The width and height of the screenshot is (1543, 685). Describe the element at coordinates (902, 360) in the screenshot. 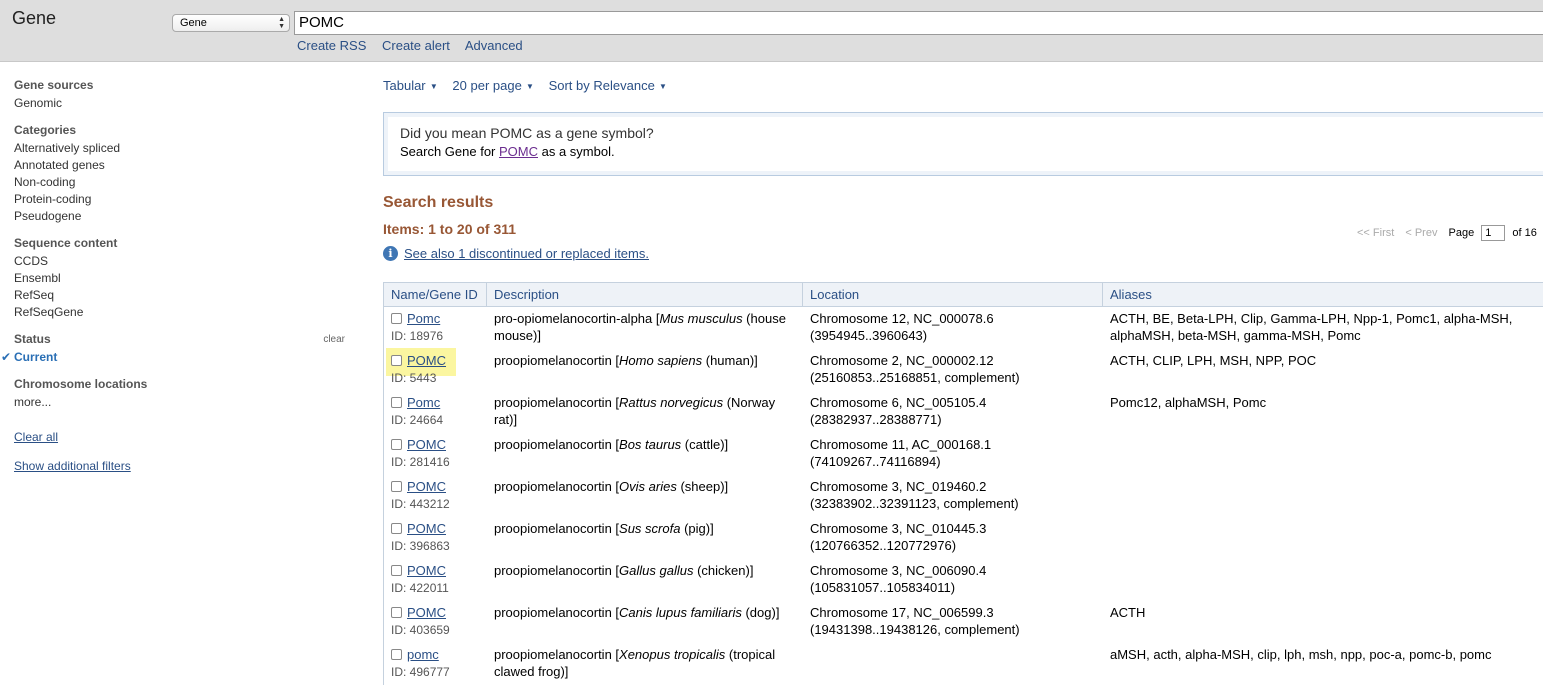

I see `location-chromosome: Chromosome 2, NC_000002.12` at that location.